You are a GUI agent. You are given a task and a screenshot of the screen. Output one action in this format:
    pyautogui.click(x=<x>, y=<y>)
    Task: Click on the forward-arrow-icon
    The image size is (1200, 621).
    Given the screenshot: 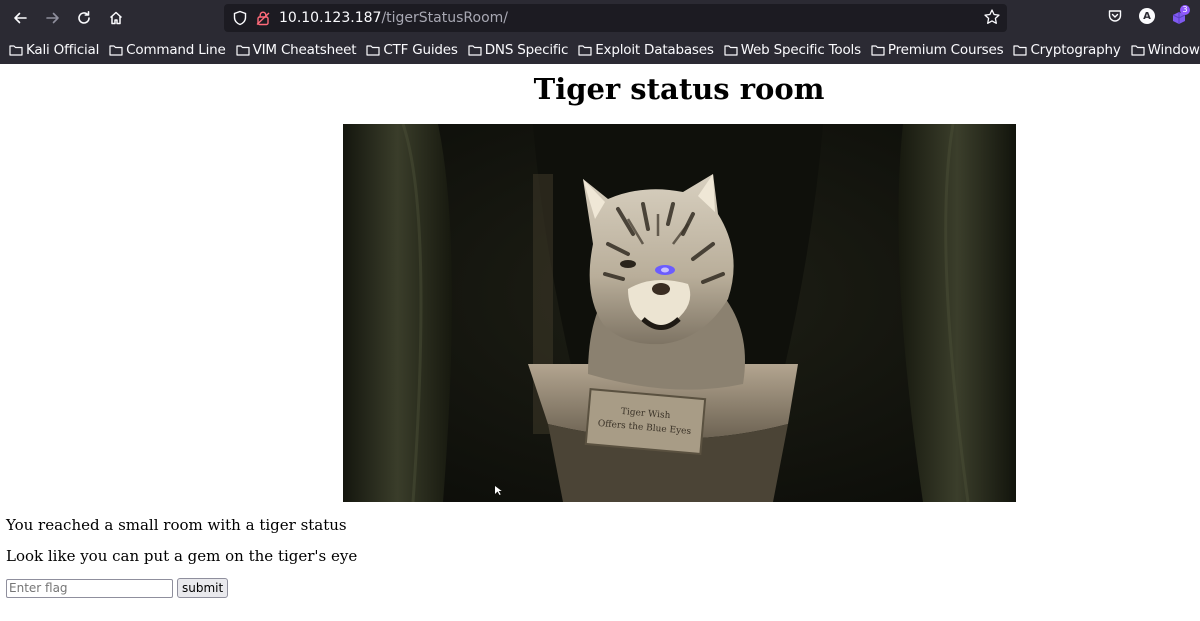 What is the action you would take?
    pyautogui.click(x=52, y=18)
    